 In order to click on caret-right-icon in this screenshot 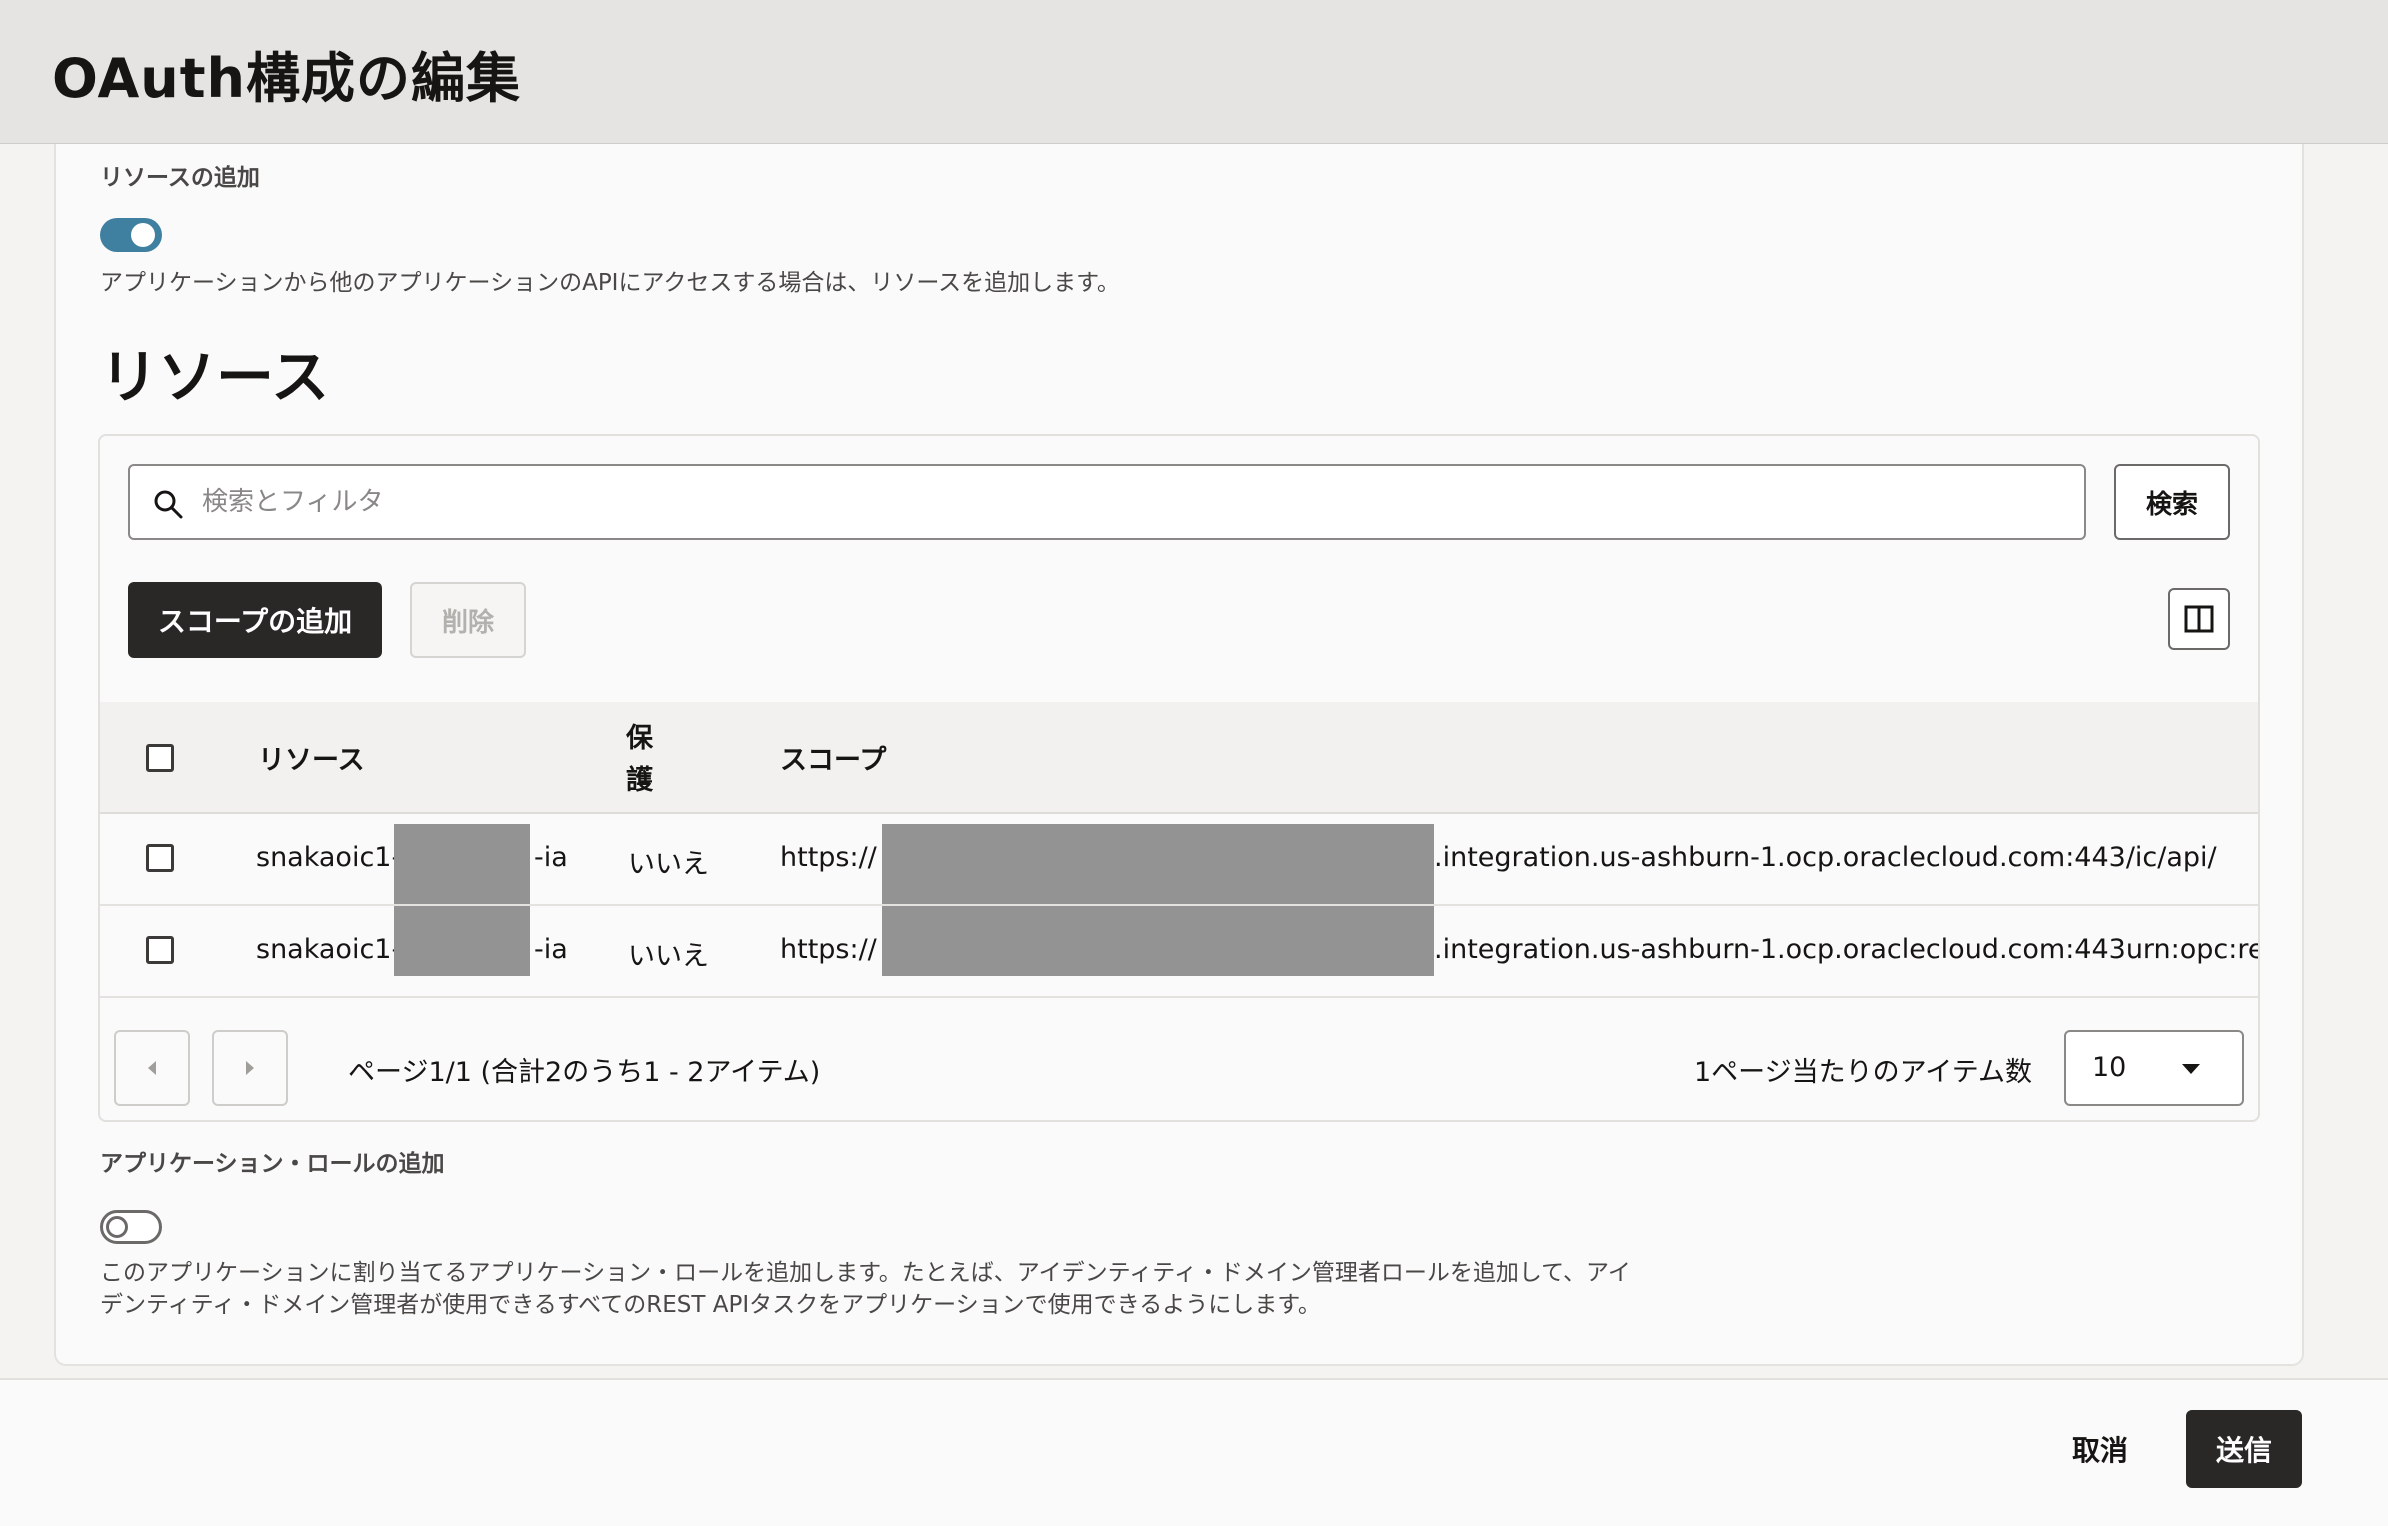, I will do `click(250, 1068)`.